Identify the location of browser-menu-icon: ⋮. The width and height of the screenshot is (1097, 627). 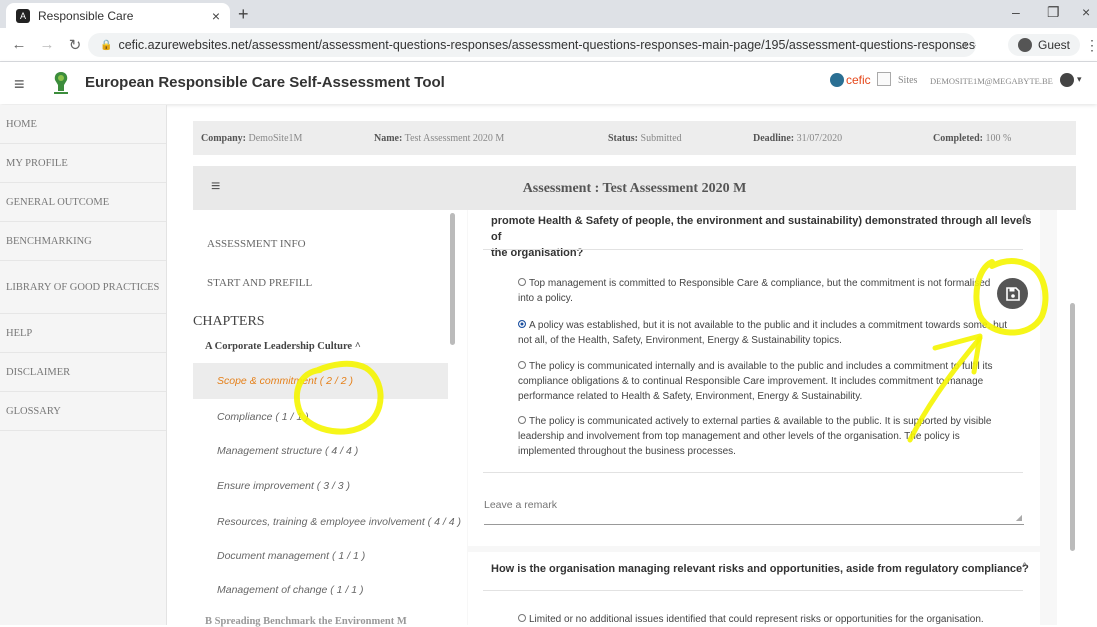
(1091, 45).